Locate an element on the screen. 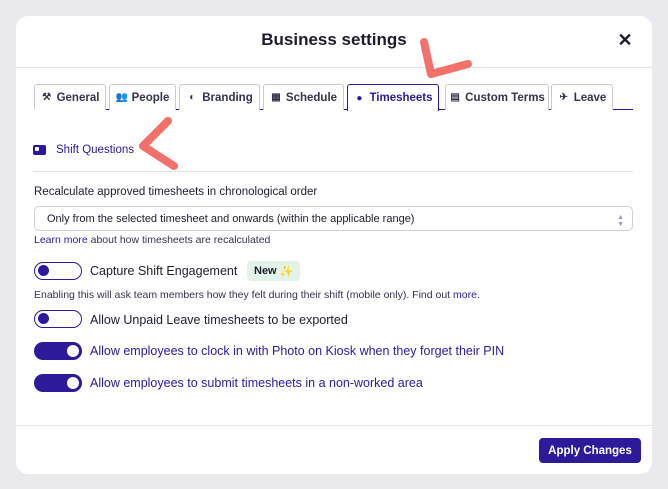 This screenshot has width=668, height=489. shift-questions-link: Shift Questions is located at coordinates (83, 150).